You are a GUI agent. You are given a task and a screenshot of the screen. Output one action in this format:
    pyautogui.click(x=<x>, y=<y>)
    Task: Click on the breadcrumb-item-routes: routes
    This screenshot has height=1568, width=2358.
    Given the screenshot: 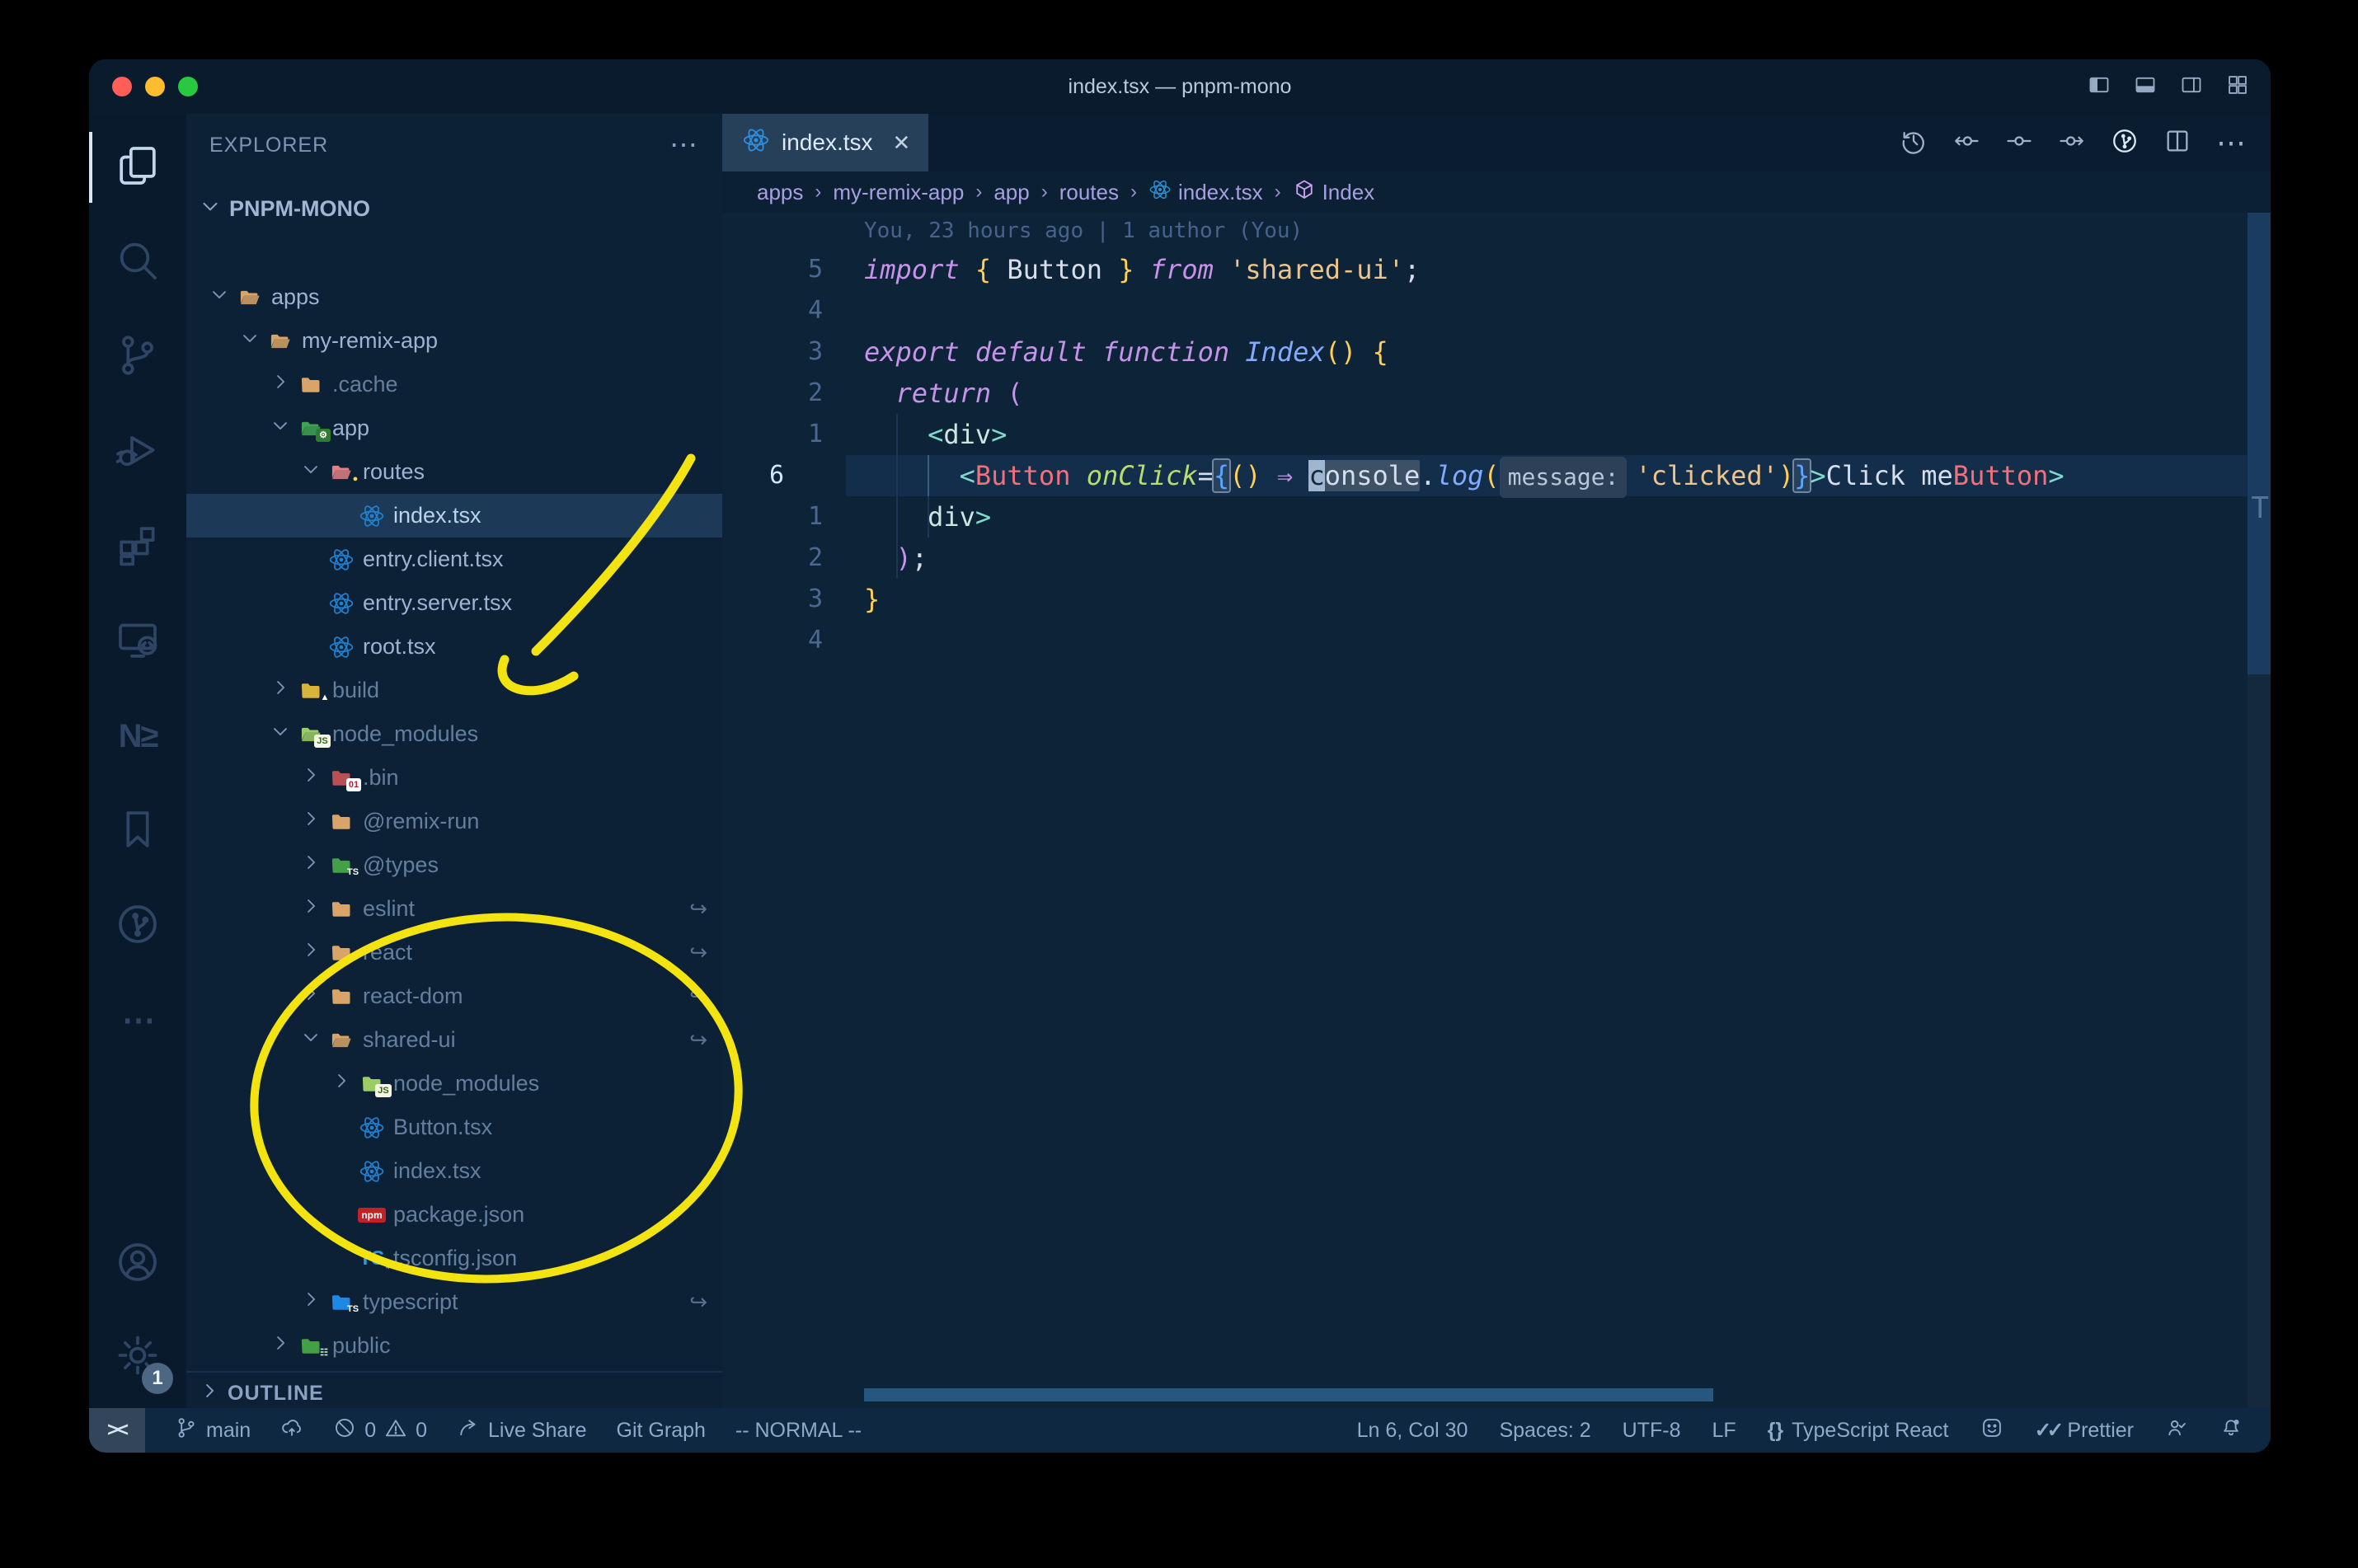 What is the action you would take?
    pyautogui.click(x=1089, y=192)
    